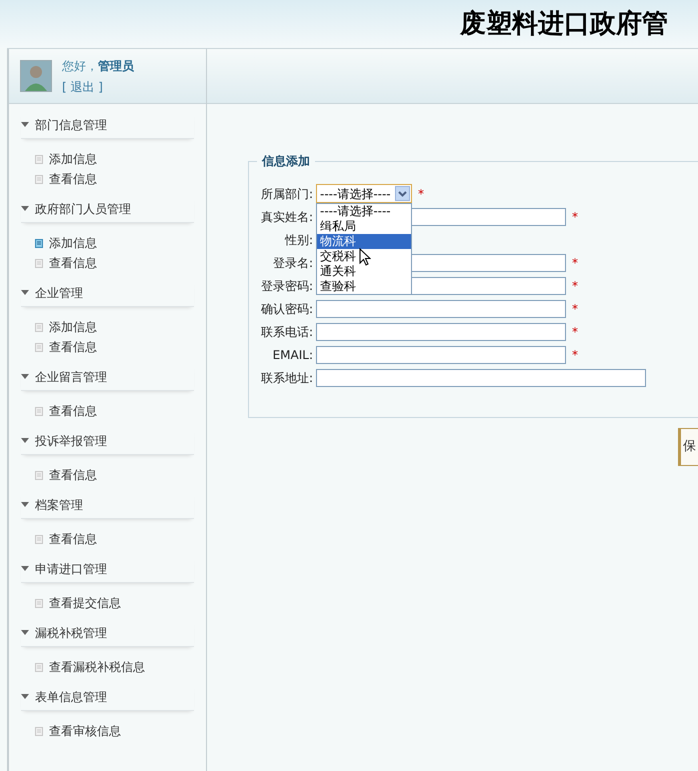 Image resolution: width=698 pixels, height=771 pixels. What do you see at coordinates (107, 209) in the screenshot?
I see `menu-group-header: 政府部门人员管理` at bounding box center [107, 209].